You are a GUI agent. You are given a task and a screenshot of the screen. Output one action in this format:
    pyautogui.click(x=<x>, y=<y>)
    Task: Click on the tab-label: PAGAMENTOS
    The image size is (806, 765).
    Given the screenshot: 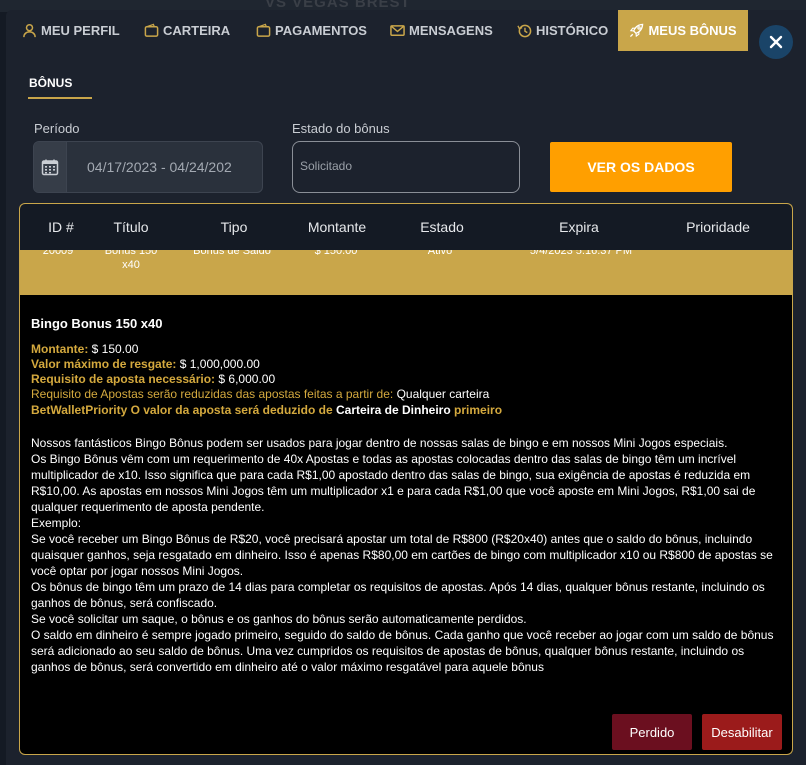 What is the action you would take?
    pyautogui.click(x=321, y=30)
    